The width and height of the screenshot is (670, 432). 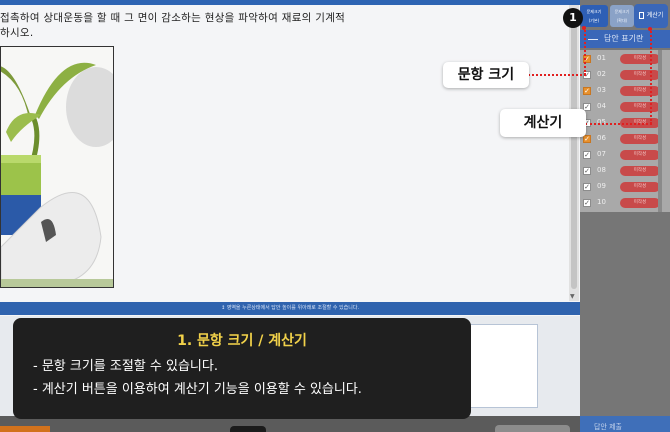 I want to click on bottom-dark-button, so click(x=248, y=429).